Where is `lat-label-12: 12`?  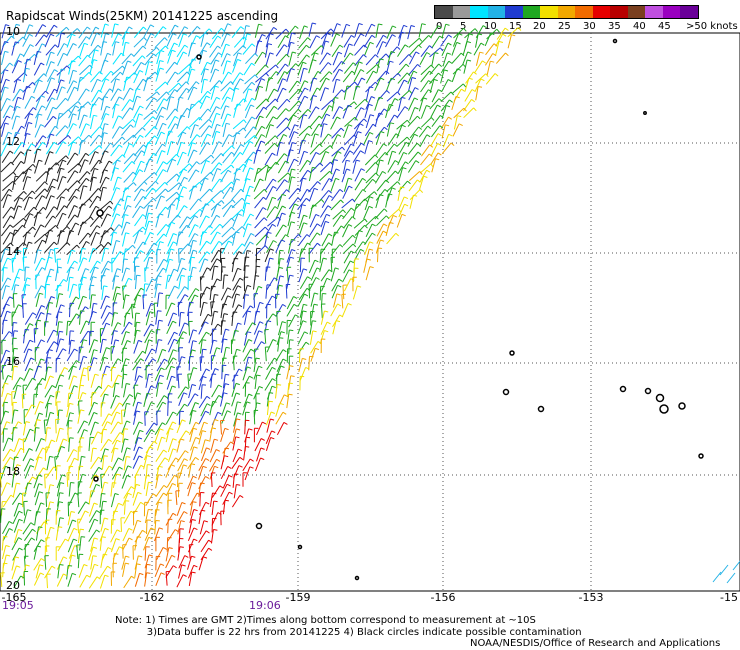 lat-label-12: 12 is located at coordinates (13, 141).